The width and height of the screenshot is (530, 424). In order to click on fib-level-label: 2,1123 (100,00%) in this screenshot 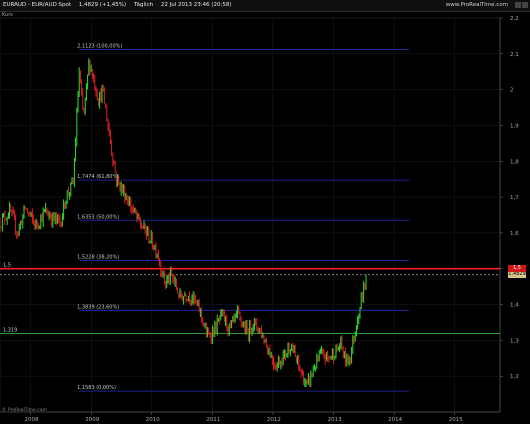, I will do `click(99, 46)`.